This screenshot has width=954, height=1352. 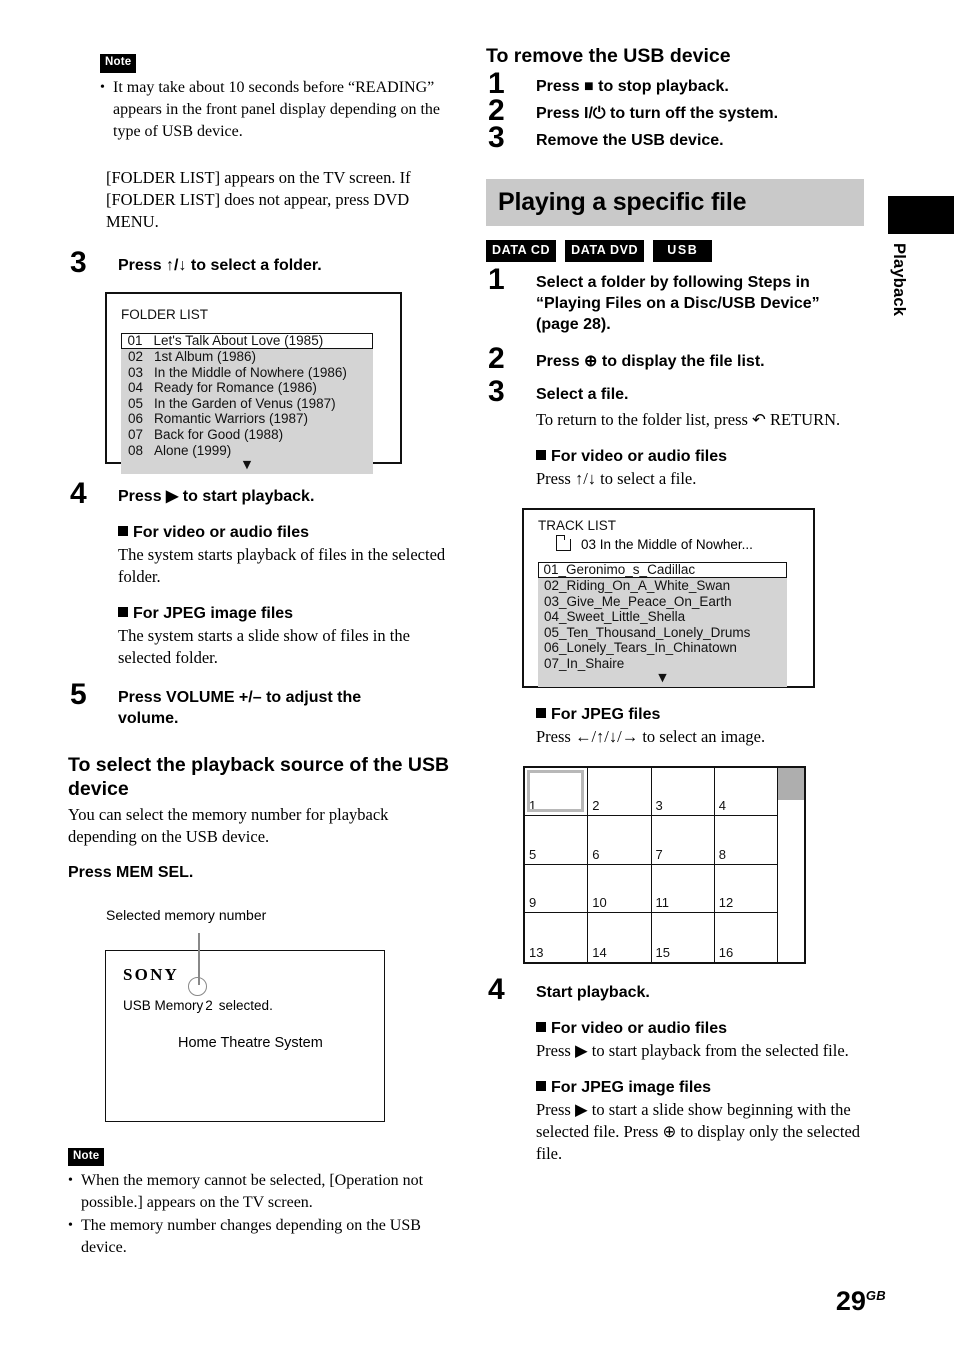 I want to click on thumbnail-cell: 16, so click(x=746, y=937).